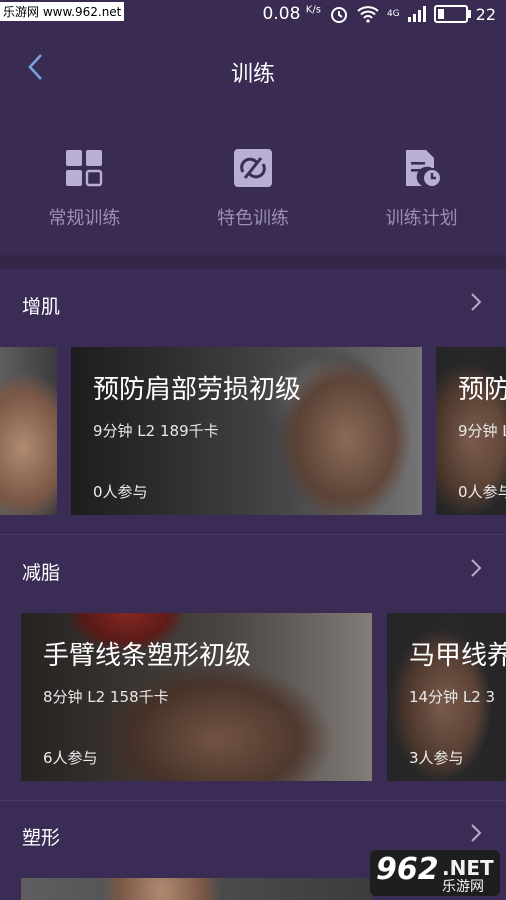 The height and width of the screenshot is (900, 506). I want to click on battery-percent: 22, so click(485, 14).